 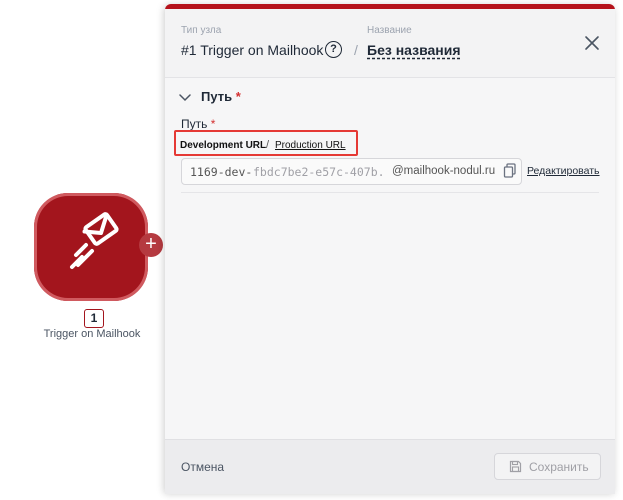 I want to click on add-connection-button: +, so click(x=151, y=245).